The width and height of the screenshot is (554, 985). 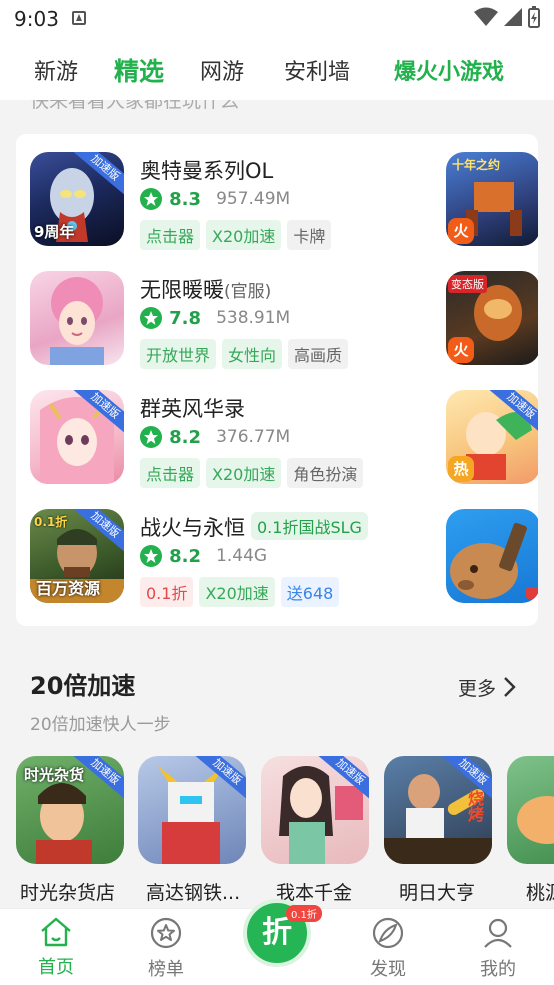 What do you see at coordinates (540, 893) in the screenshot?
I see `speed-game-name: 桃源` at bounding box center [540, 893].